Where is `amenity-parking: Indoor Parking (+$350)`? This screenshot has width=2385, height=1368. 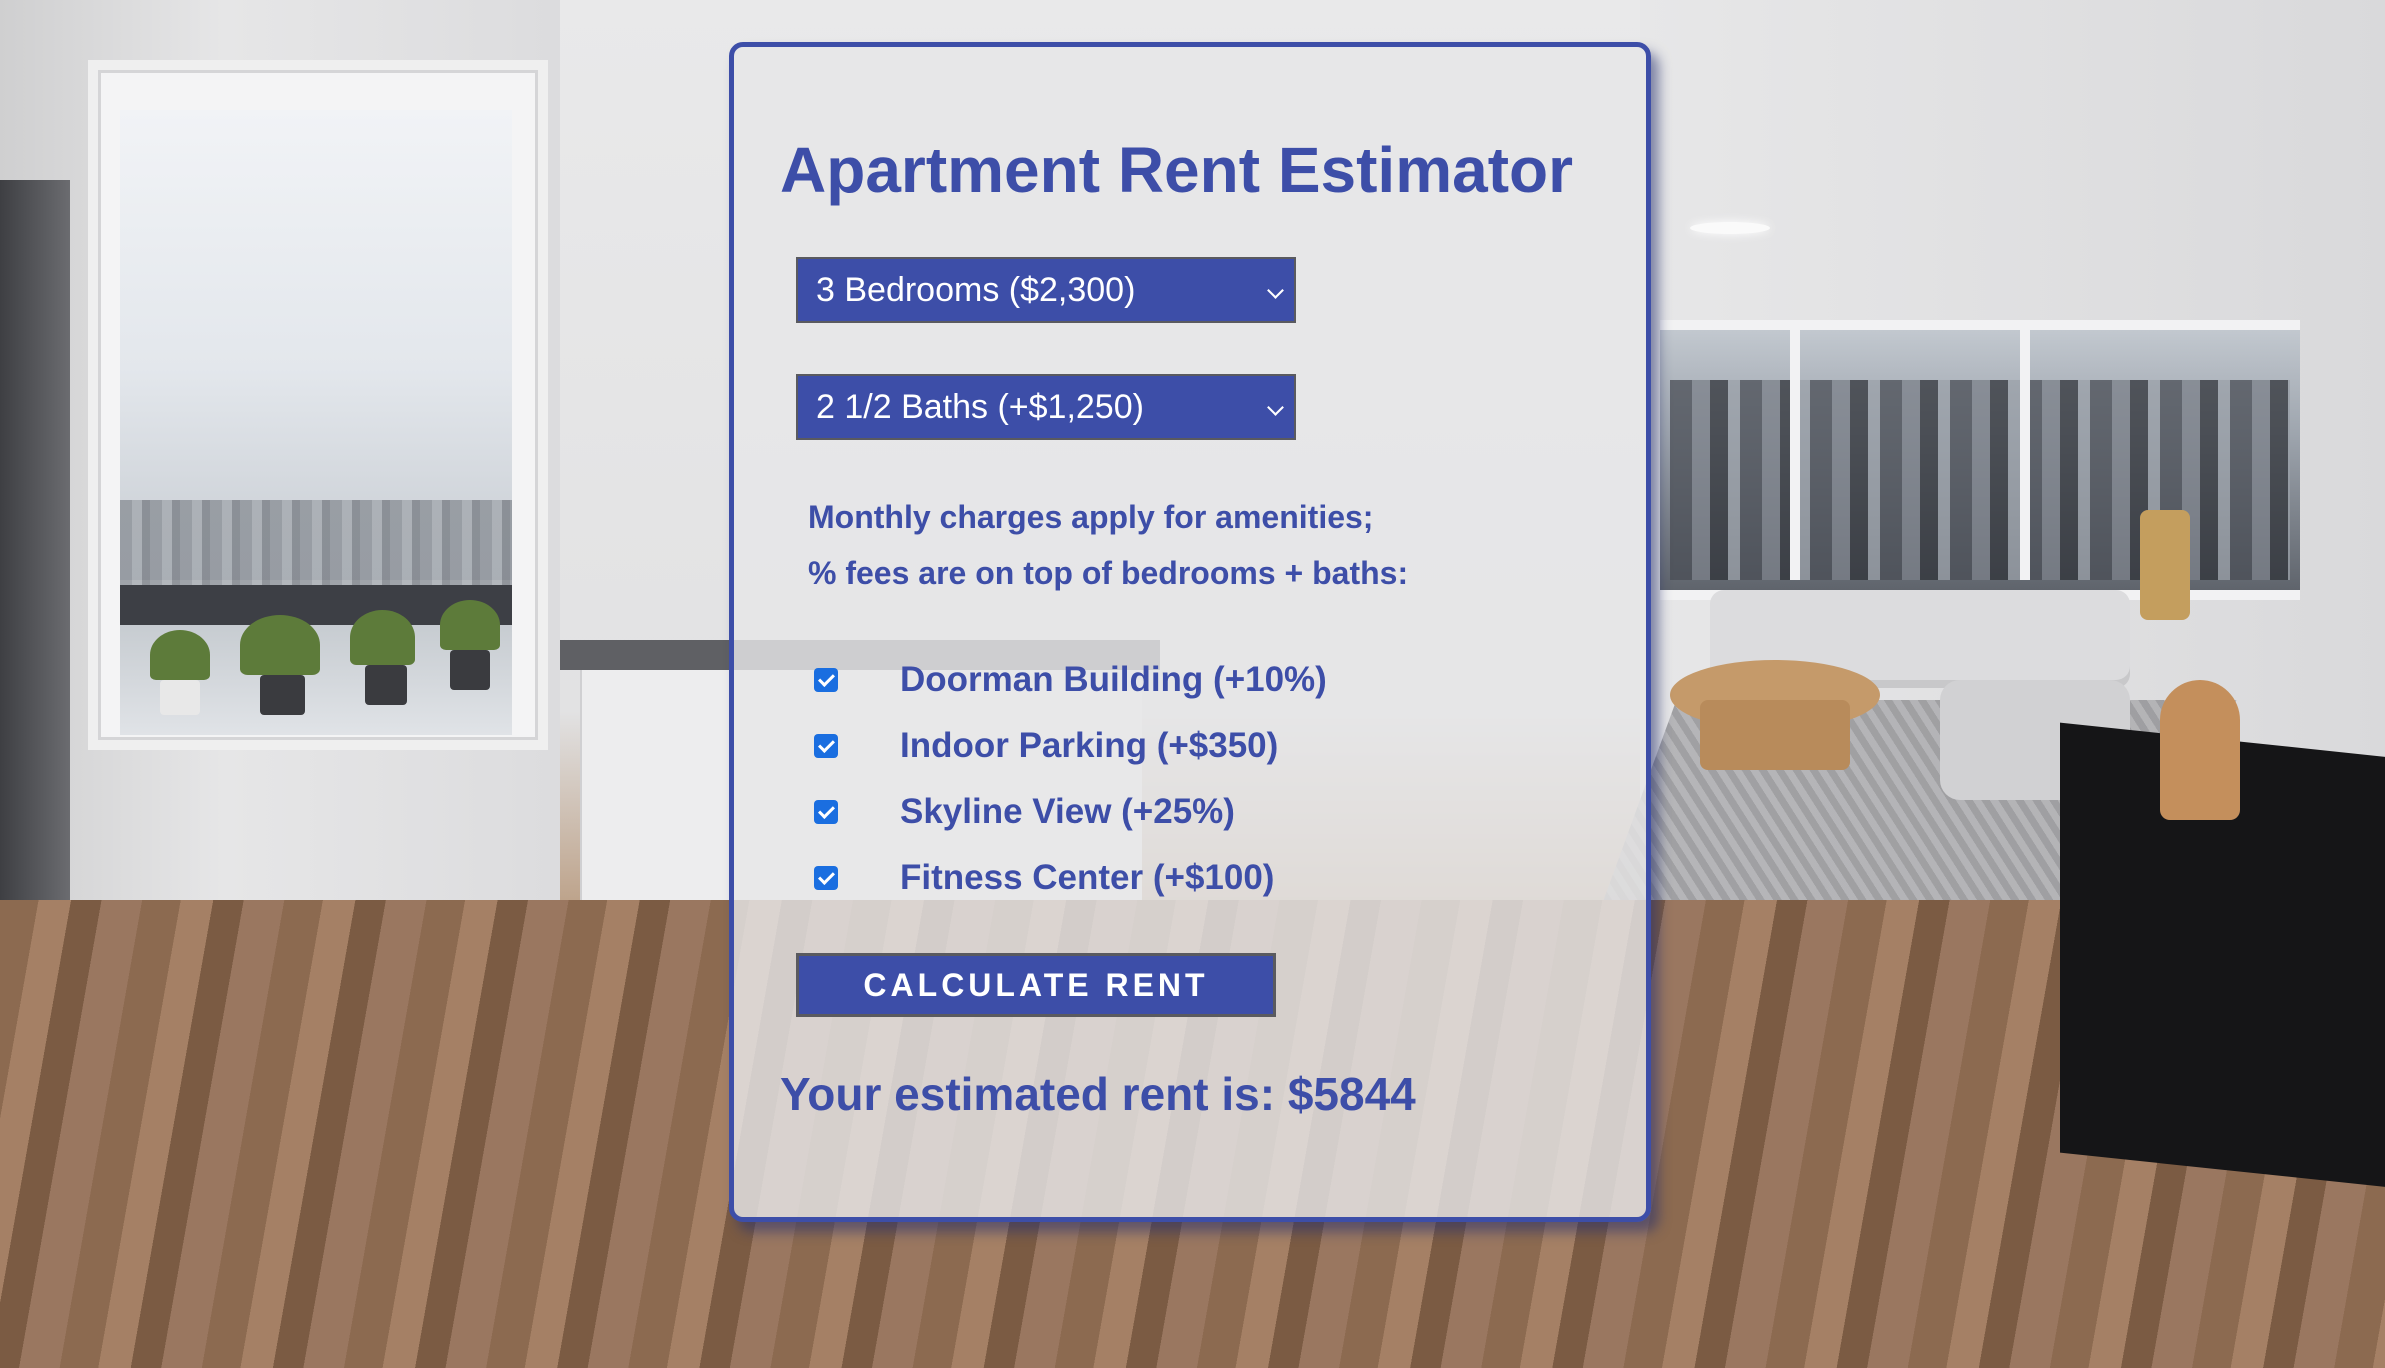
amenity-parking: Indoor Parking (+$350) is located at coordinates (1046, 746).